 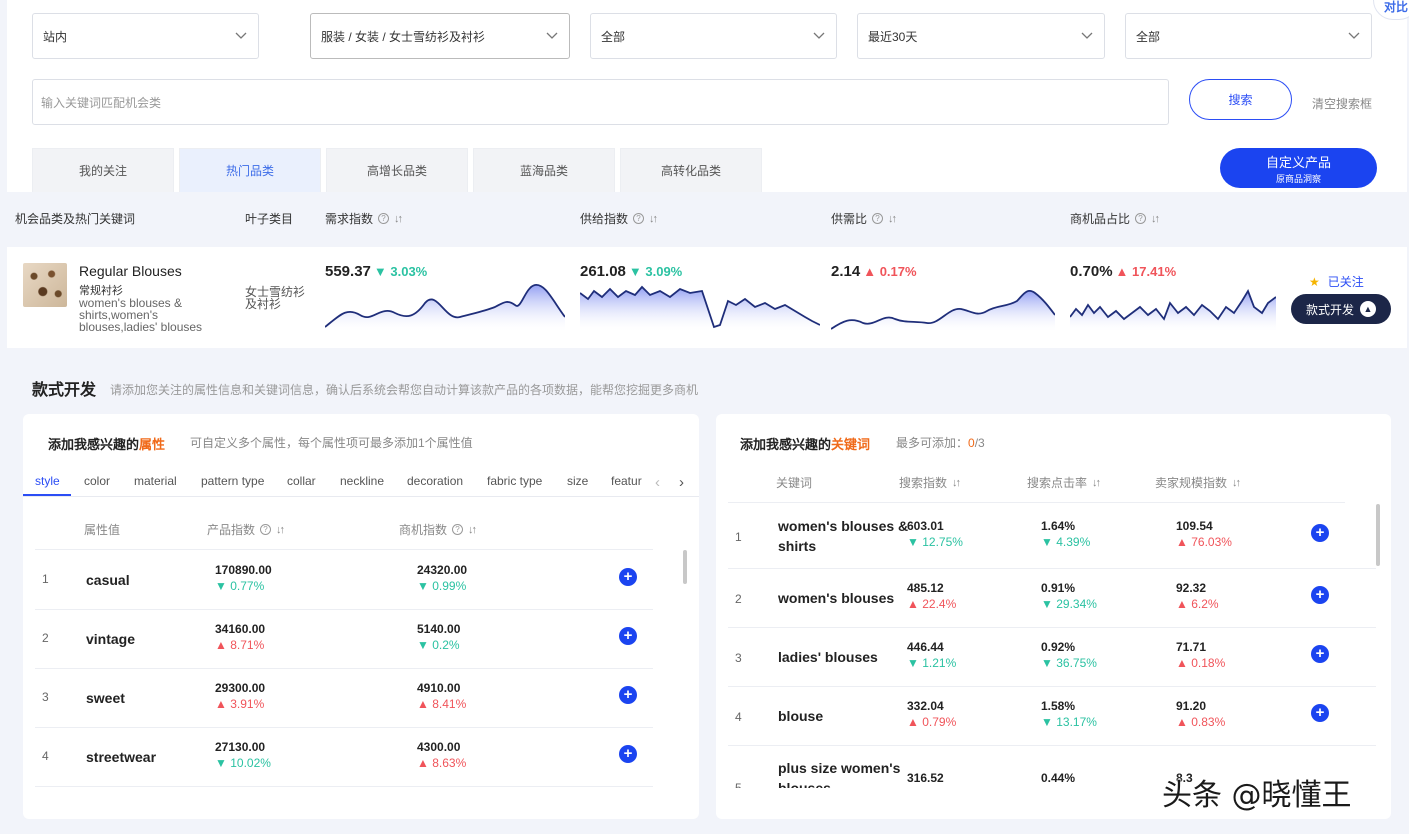 What do you see at coordinates (657, 482) in the screenshot?
I see `chevron-left-icon: ‹` at bounding box center [657, 482].